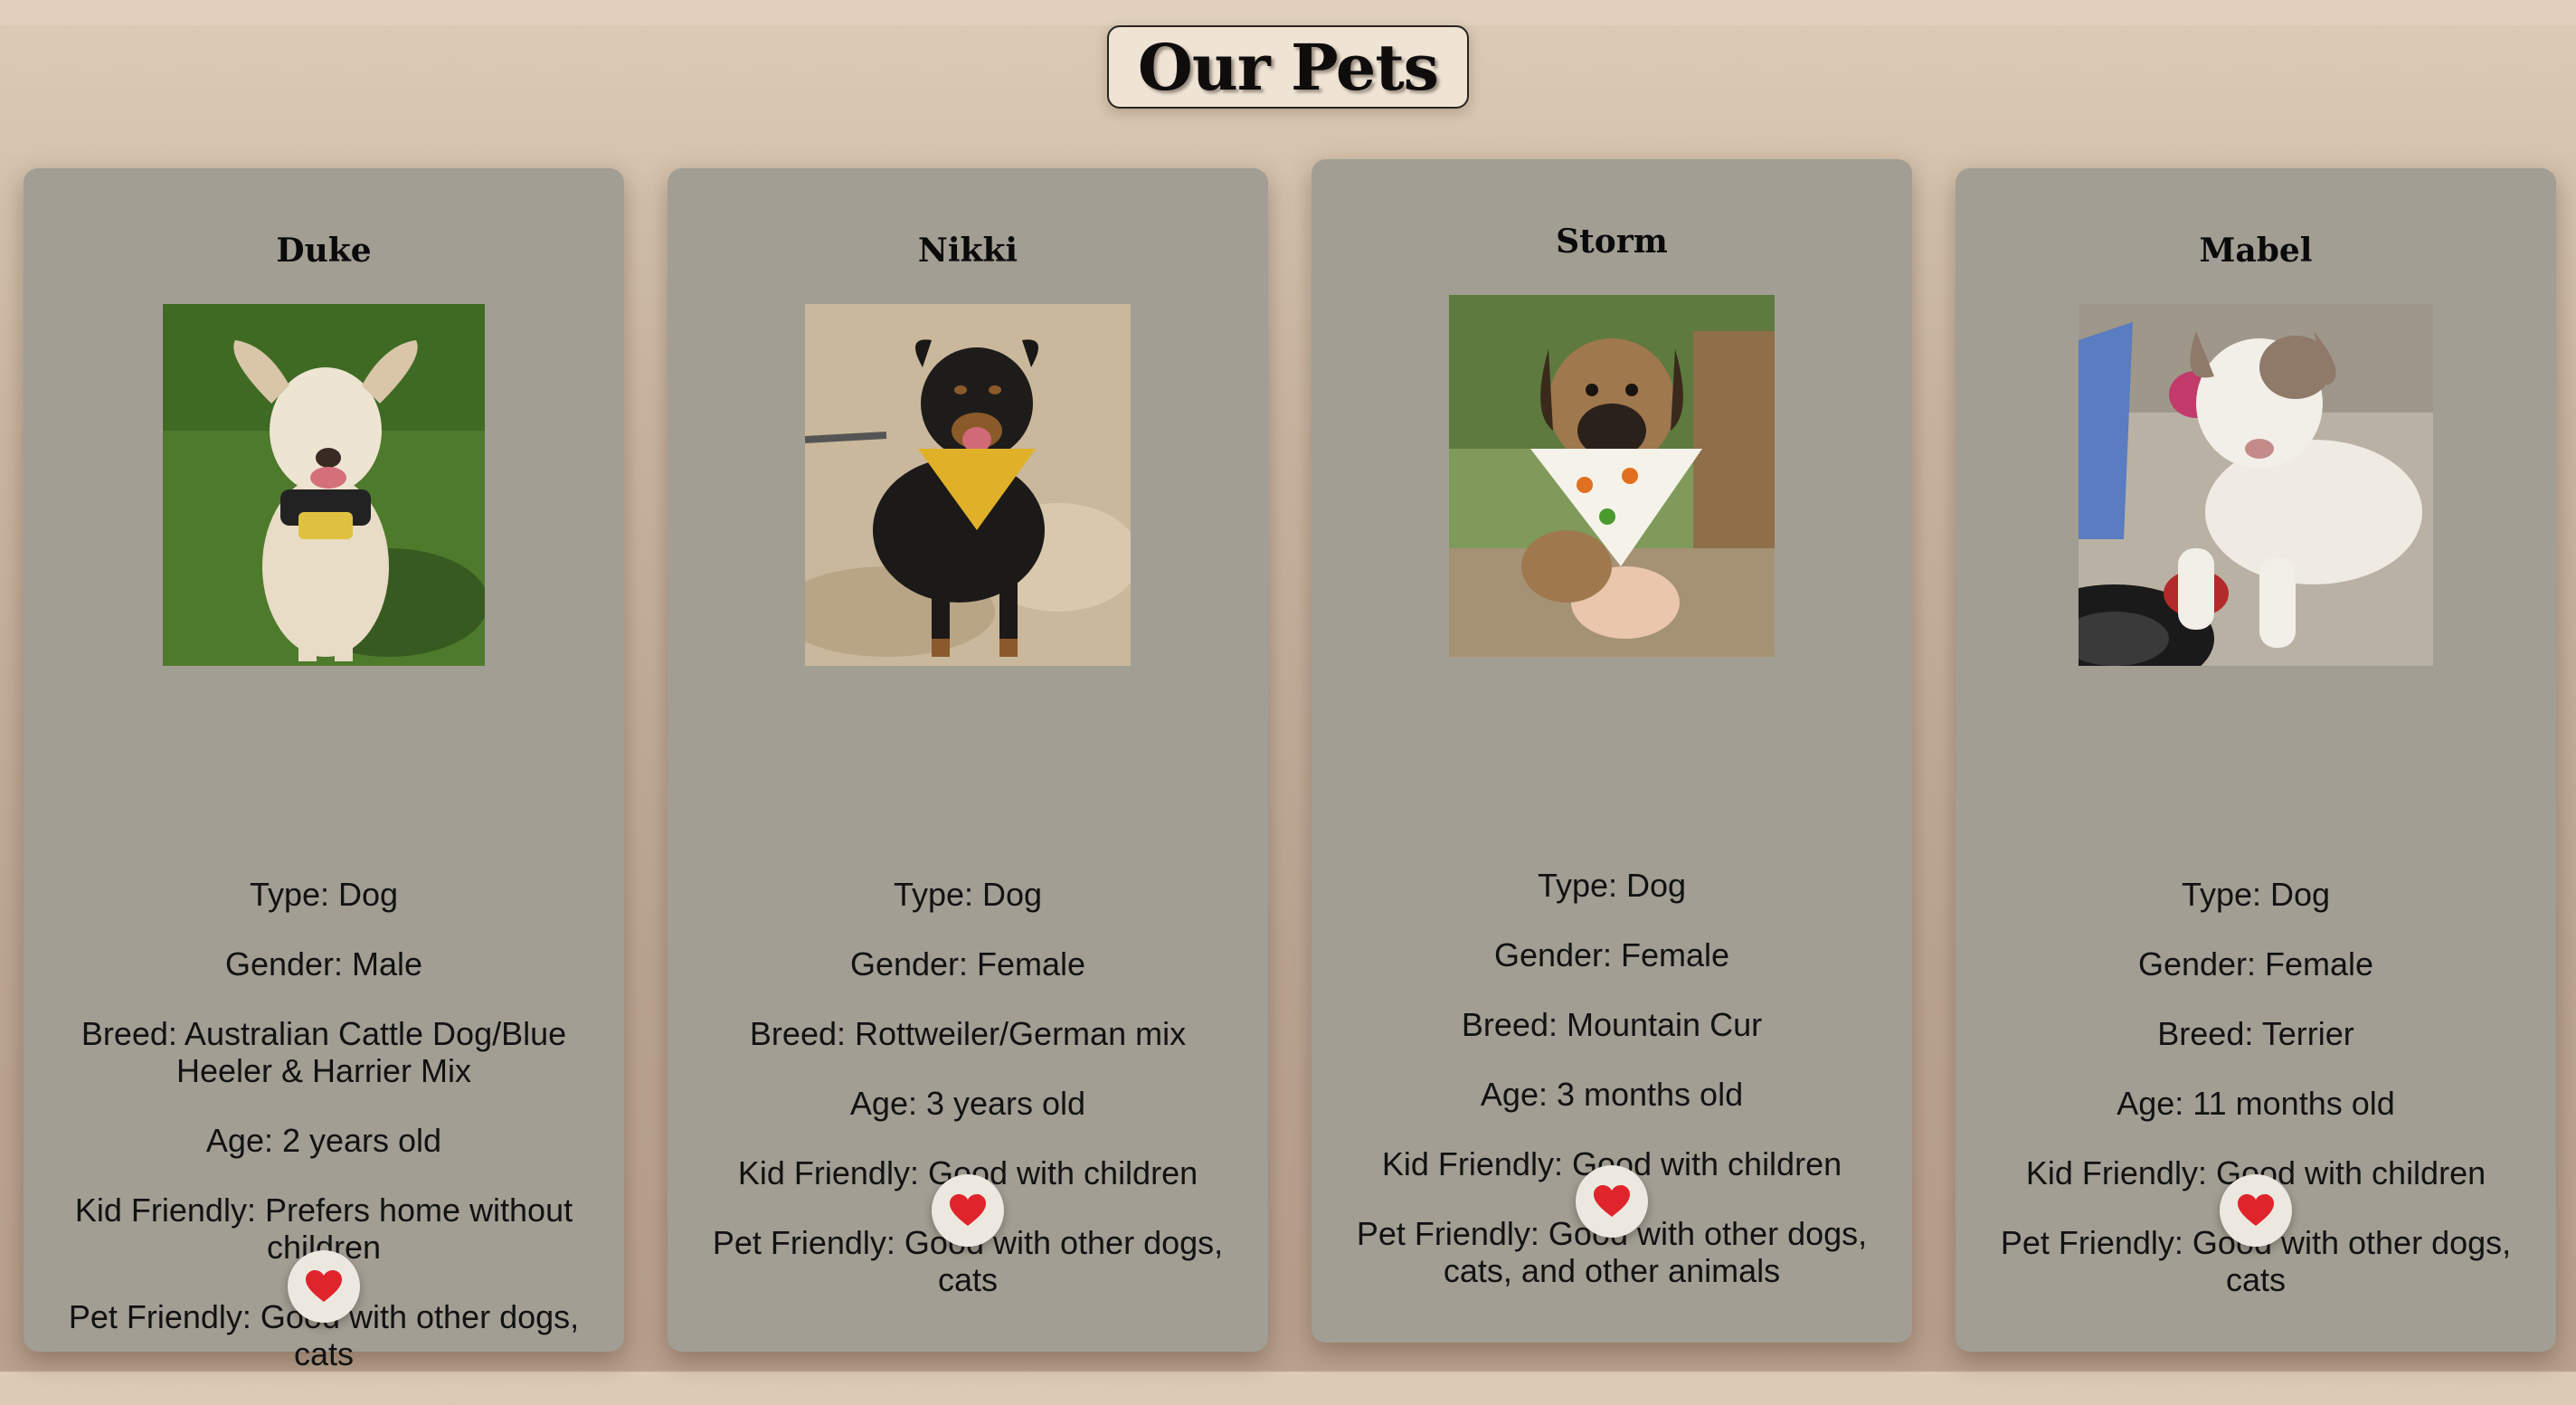 This screenshot has height=1405, width=2576. I want to click on pet-name: Nikki, so click(967, 251).